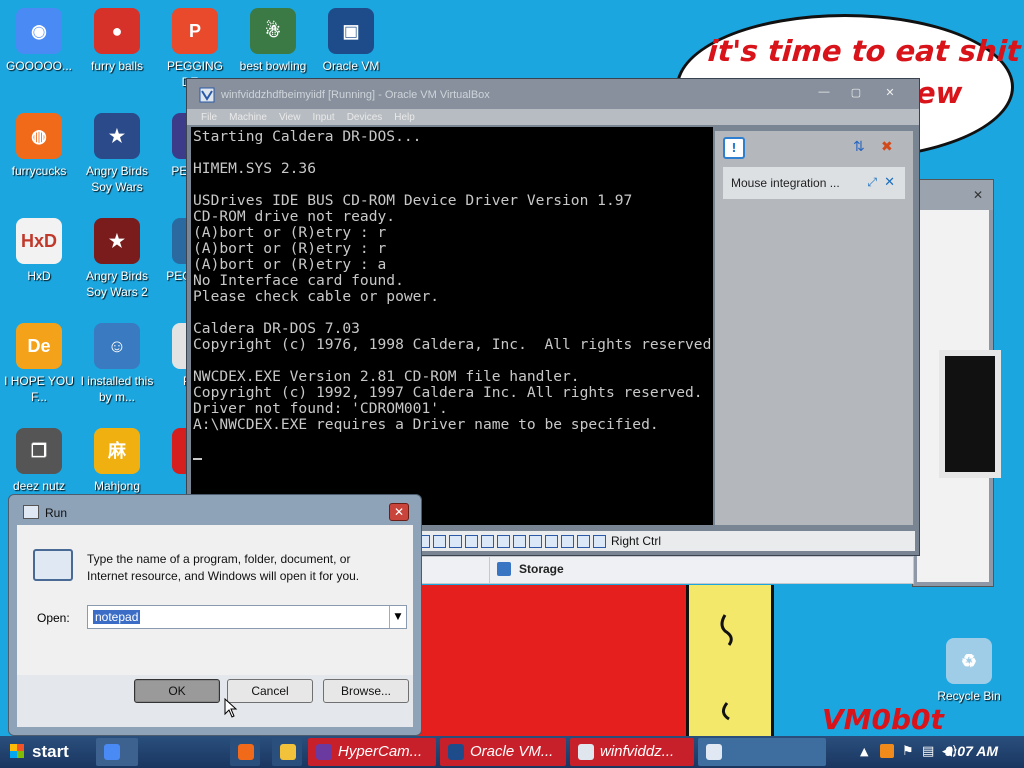  Describe the element at coordinates (814, 148) in the screenshot. I see `panel-toolbar: ! ⇅ ✖` at that location.